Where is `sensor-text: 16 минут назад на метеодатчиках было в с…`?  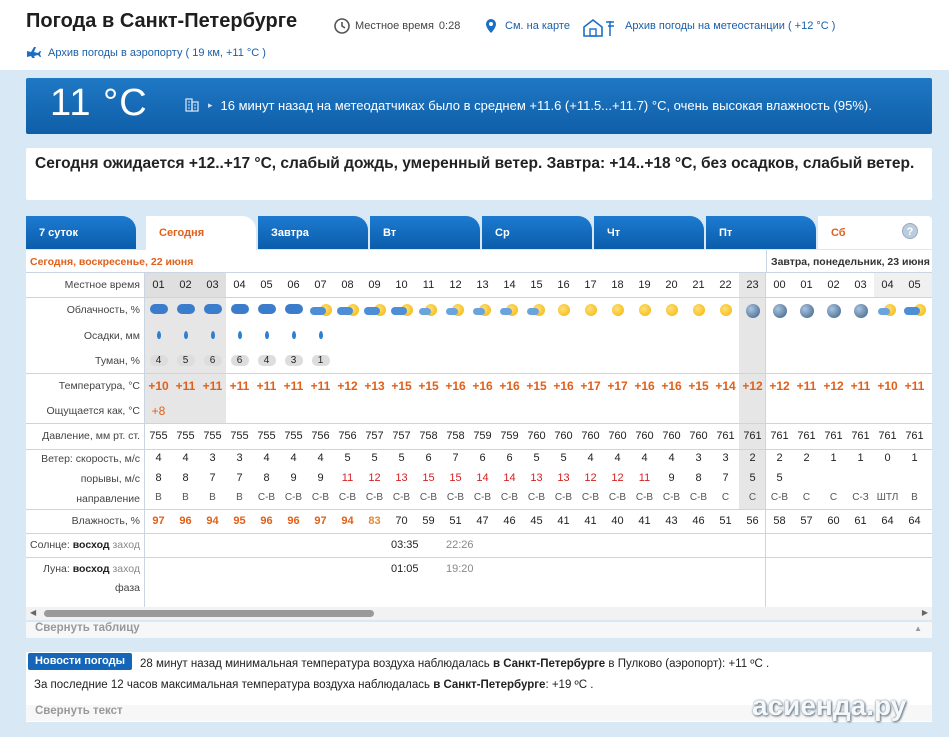 sensor-text: 16 минут назад на метеодатчиках было в с… is located at coordinates (546, 105).